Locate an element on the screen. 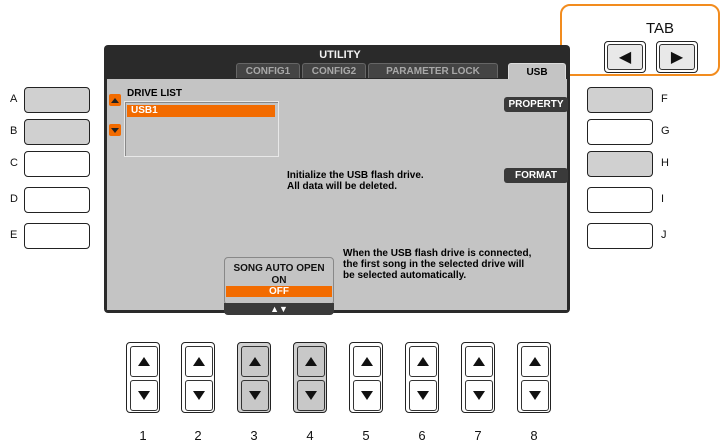 The height and width of the screenshot is (446, 723). bottom-button-1-down is located at coordinates (144, 395).